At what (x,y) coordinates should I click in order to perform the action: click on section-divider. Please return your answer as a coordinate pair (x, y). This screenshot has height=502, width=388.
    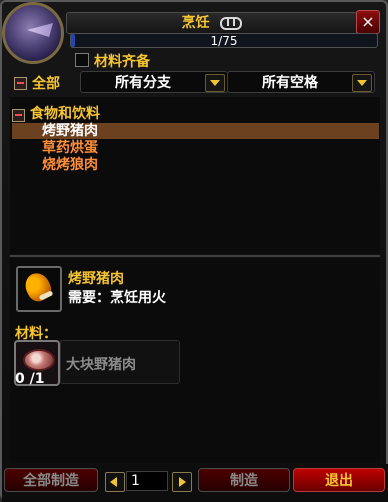
    Looking at the image, I should click on (195, 256).